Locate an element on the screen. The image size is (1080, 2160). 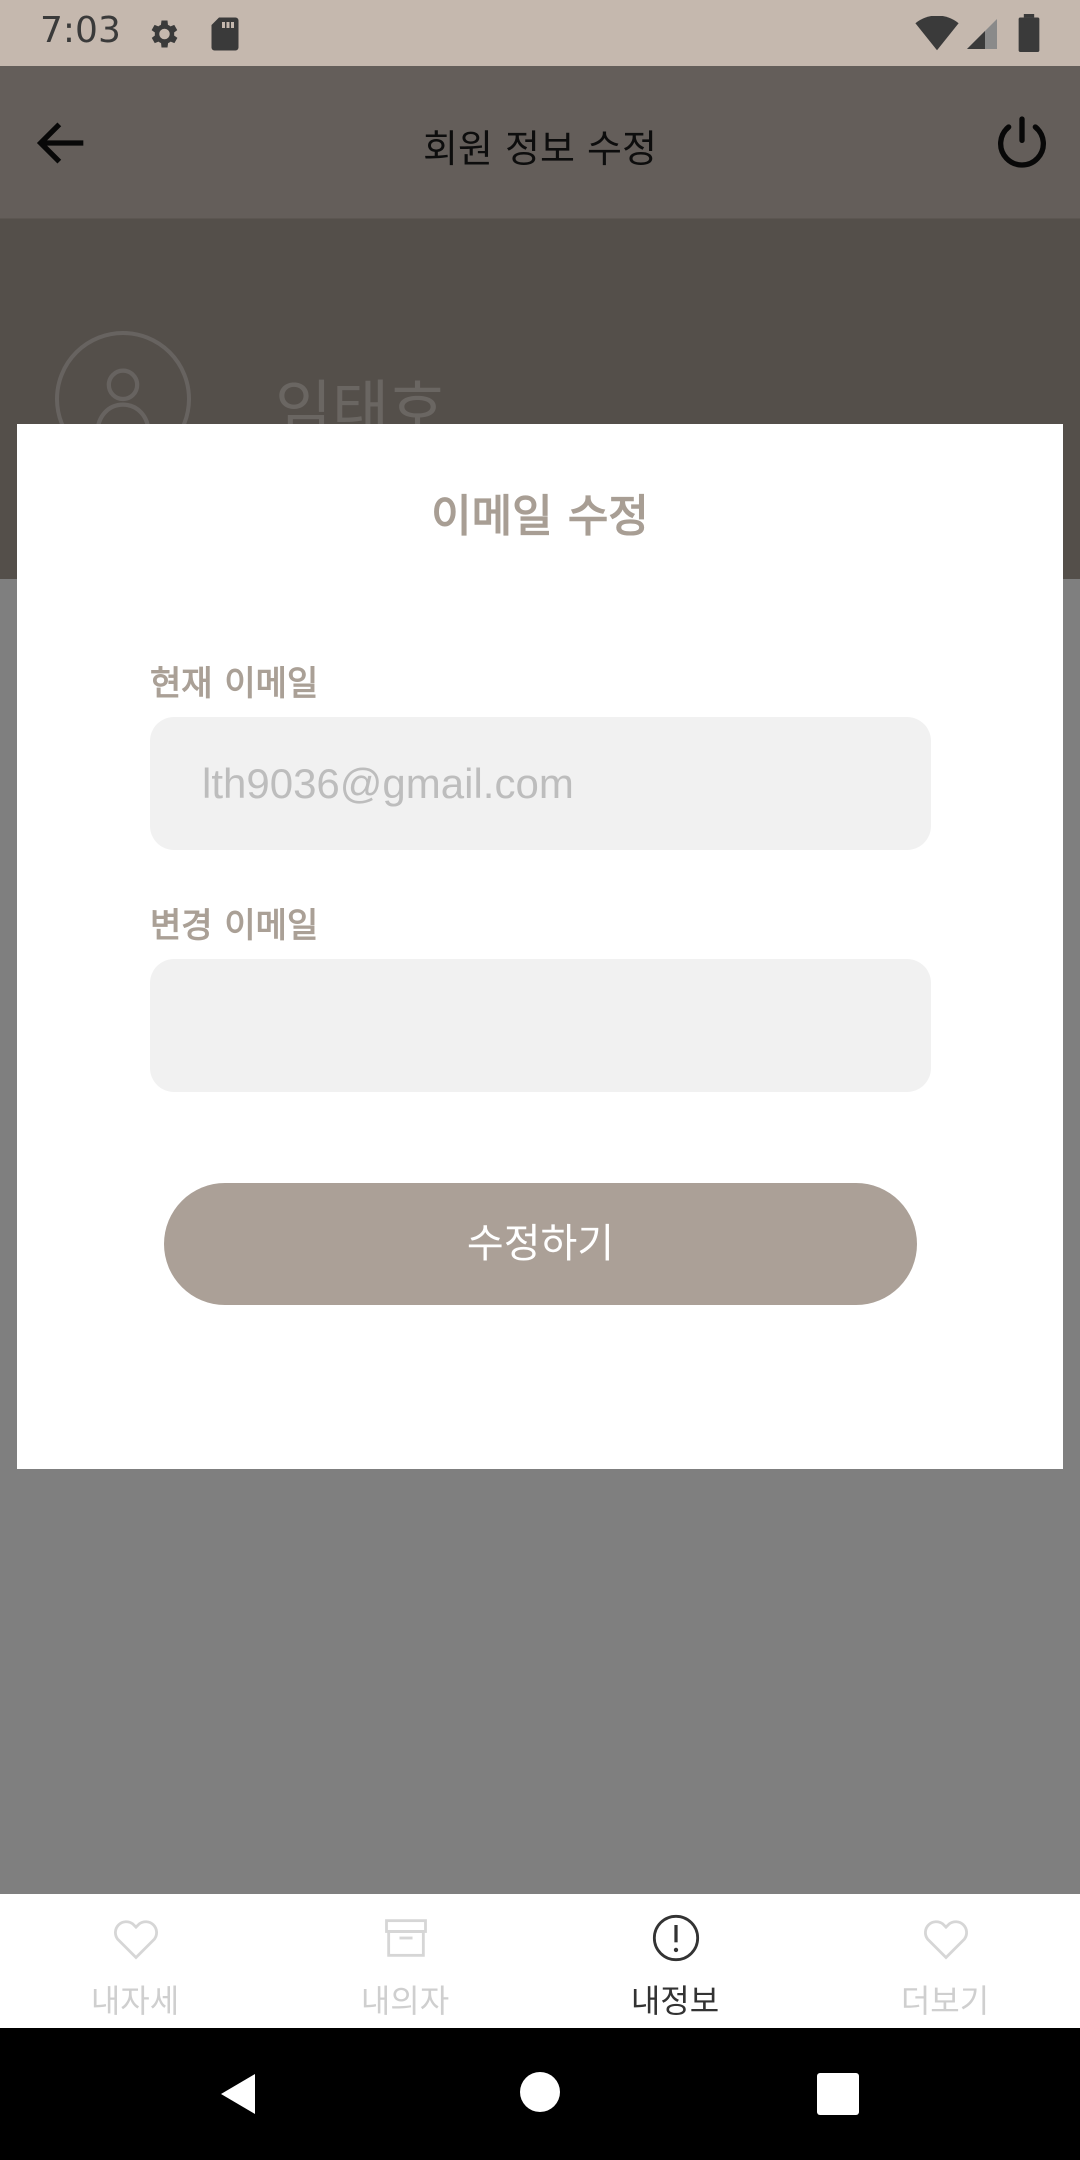
home-circle-icon is located at coordinates (540, 2092).